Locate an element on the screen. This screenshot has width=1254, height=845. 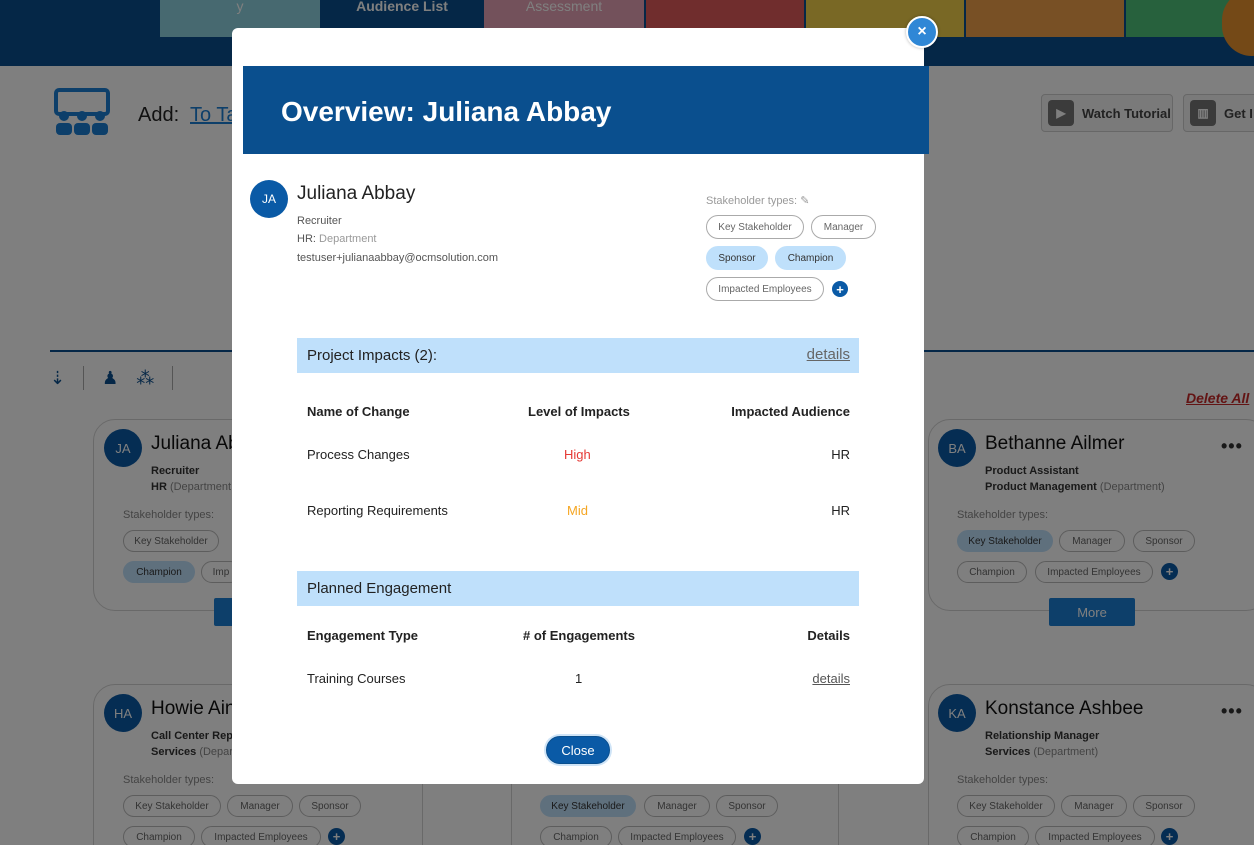
person-email: testuser+julianaabbay@ocmsolution.com is located at coordinates (398, 258).